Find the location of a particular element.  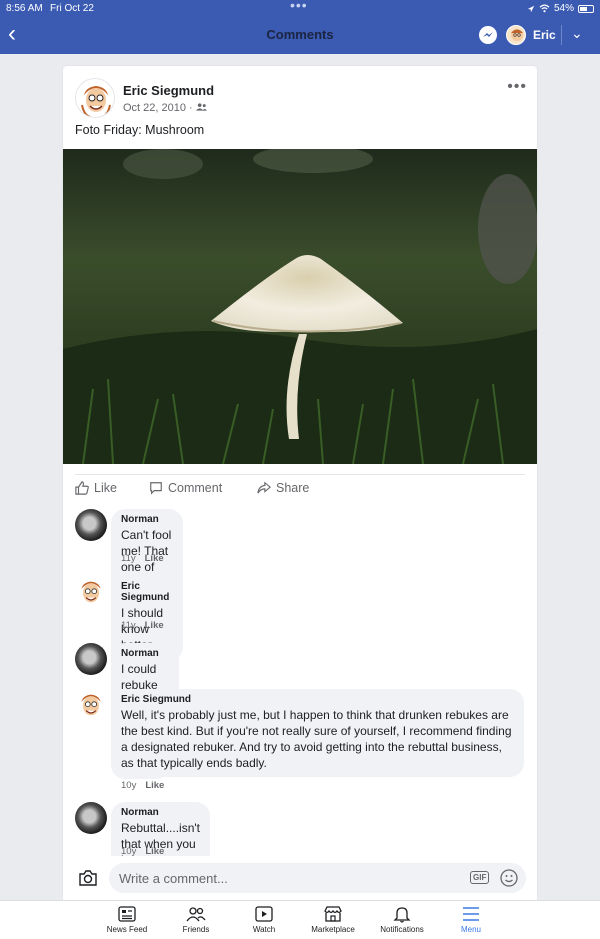

menu-icon is located at coordinates (471, 914).